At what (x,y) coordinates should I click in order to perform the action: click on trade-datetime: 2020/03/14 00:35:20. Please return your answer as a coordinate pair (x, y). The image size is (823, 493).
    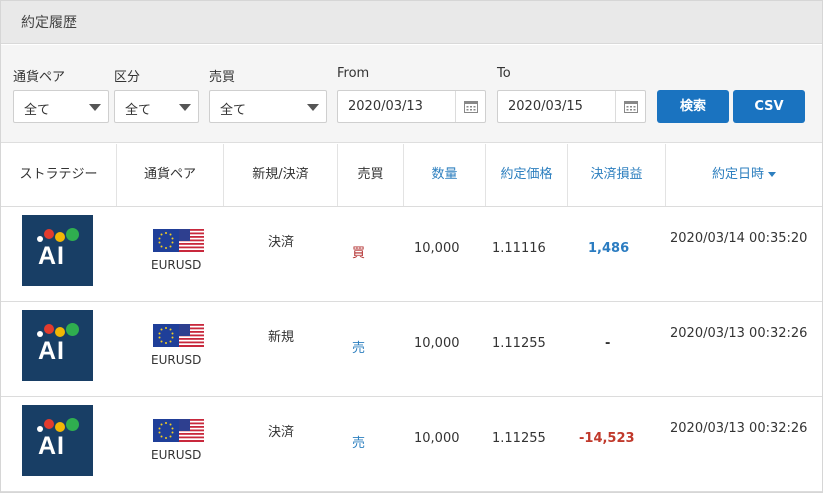
    Looking at the image, I should click on (739, 238).